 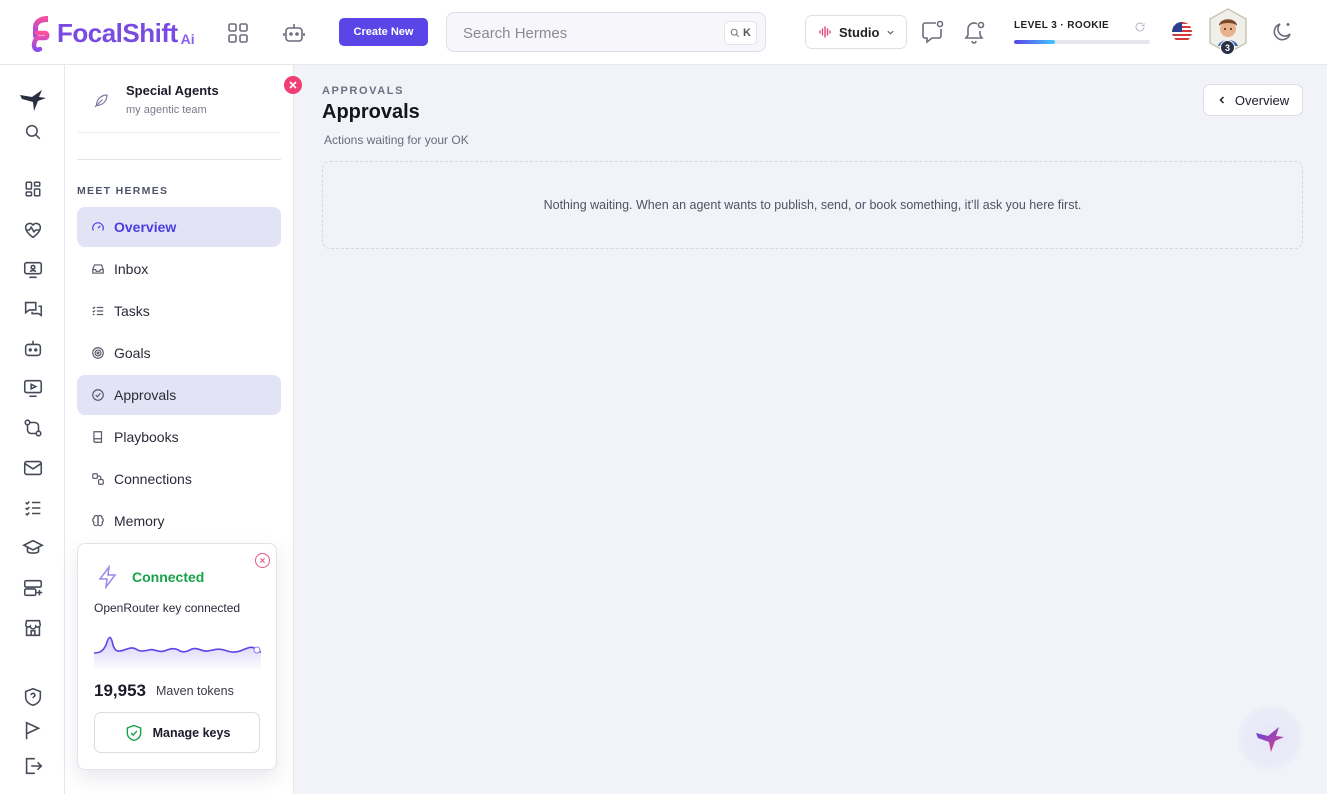 I want to click on back-to-overview-button: Overview, so click(x=1253, y=100).